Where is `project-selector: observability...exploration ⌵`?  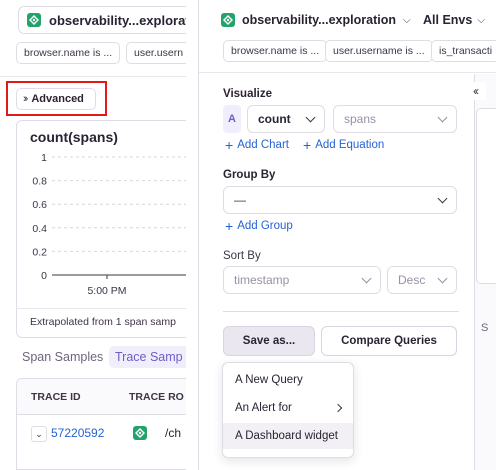 project-selector: observability...exploration ⌵ is located at coordinates (316, 20).